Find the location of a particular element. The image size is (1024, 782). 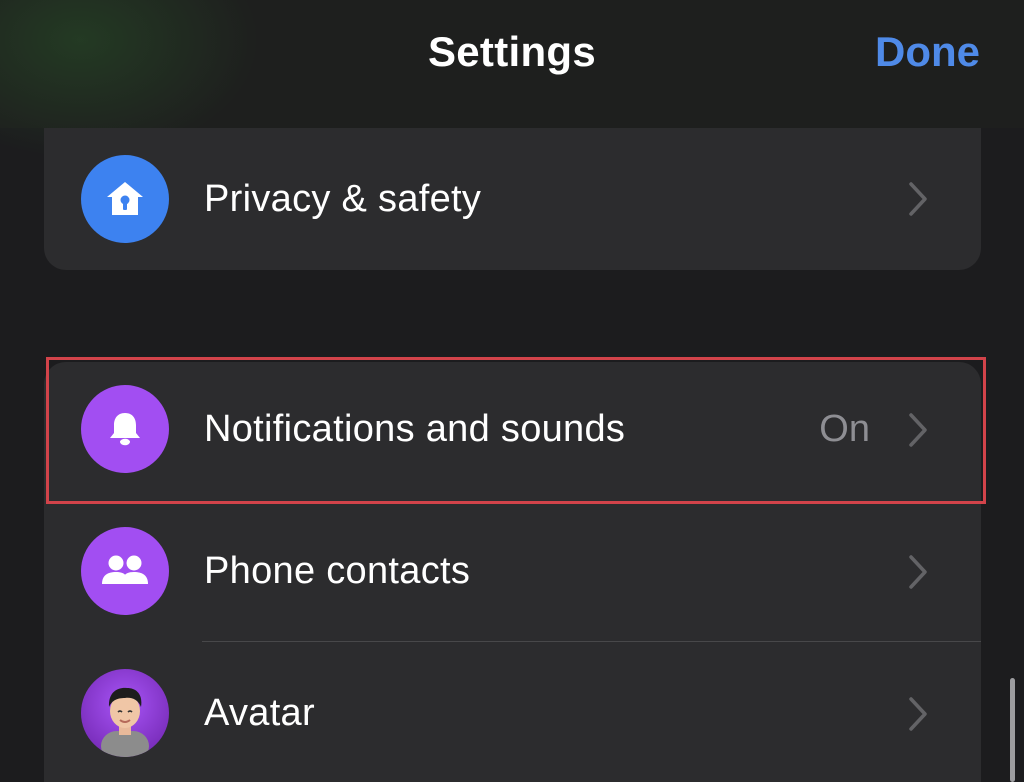

avatar-label: Avatar is located at coordinates (259, 713).